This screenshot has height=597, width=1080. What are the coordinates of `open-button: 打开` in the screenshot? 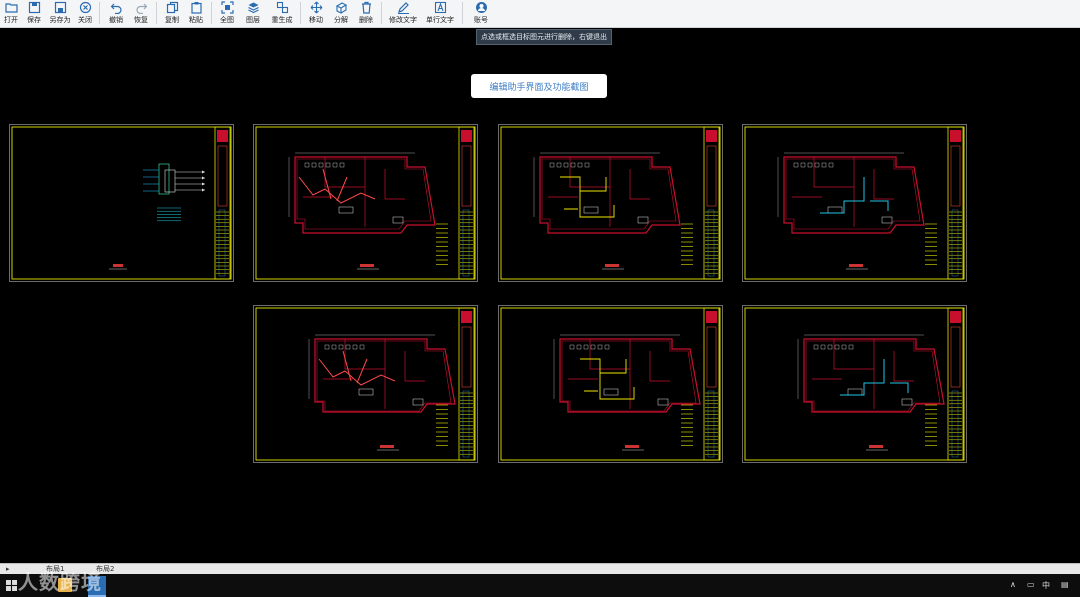 It's located at (11, 13).